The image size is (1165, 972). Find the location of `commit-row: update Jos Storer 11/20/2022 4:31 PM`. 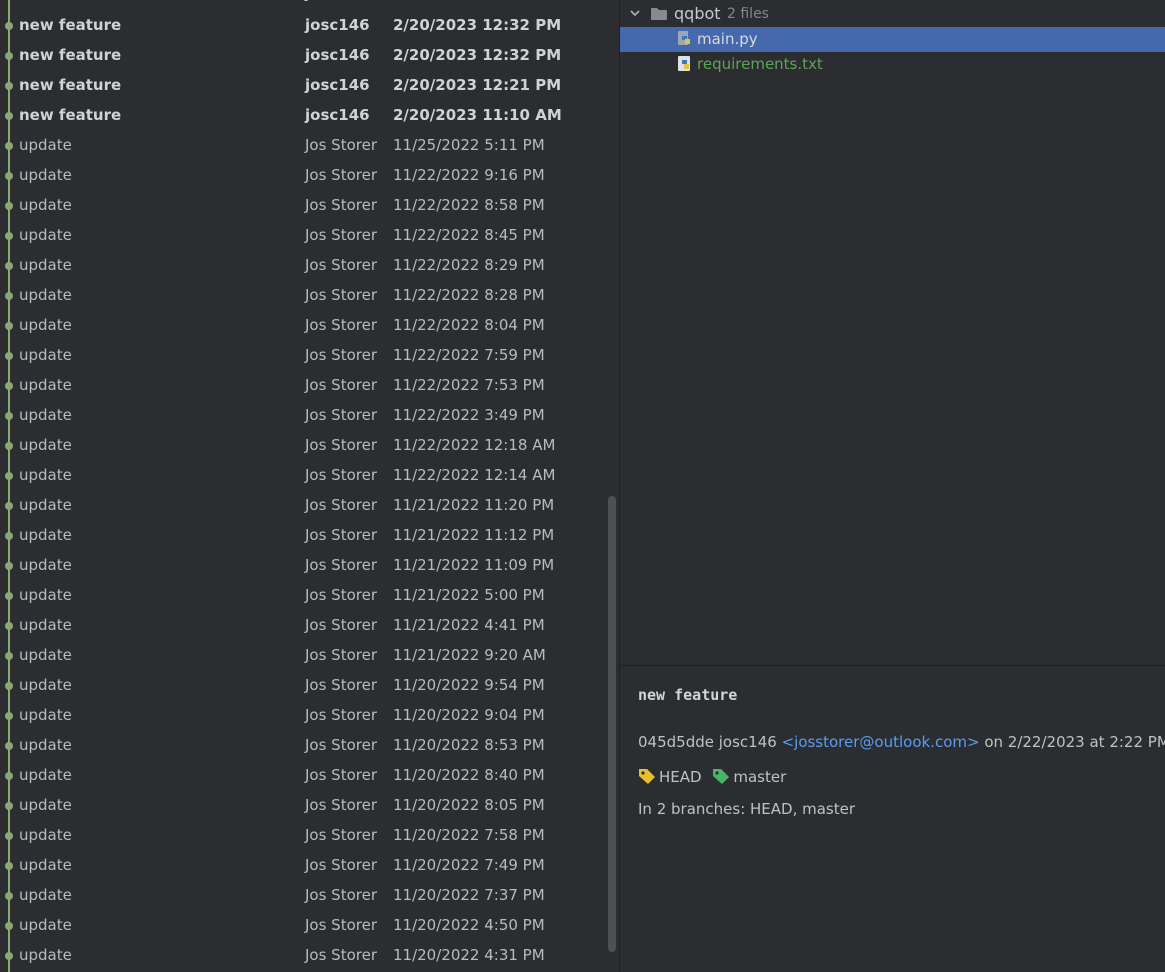

commit-row: update Jos Storer 11/20/2022 4:31 PM is located at coordinates (302, 956).